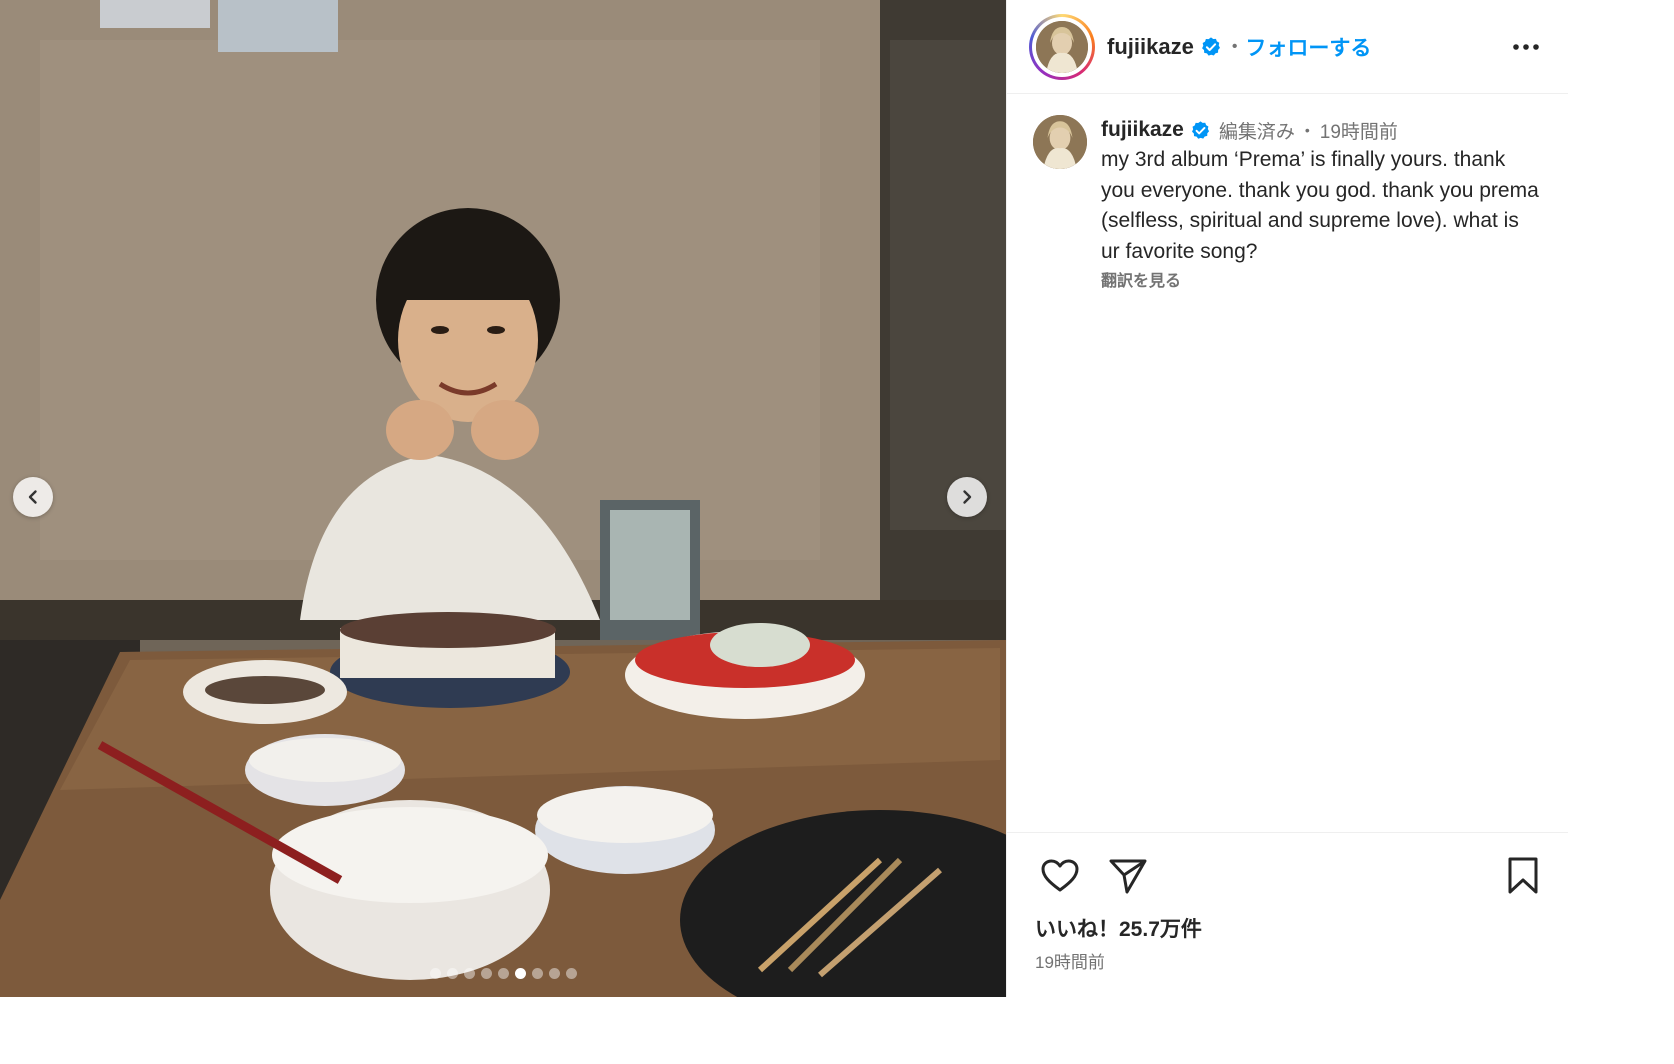  What do you see at coordinates (1287, 914) in the screenshot?
I see `post-actions-section: いいね！25.7万件 19時間前` at bounding box center [1287, 914].